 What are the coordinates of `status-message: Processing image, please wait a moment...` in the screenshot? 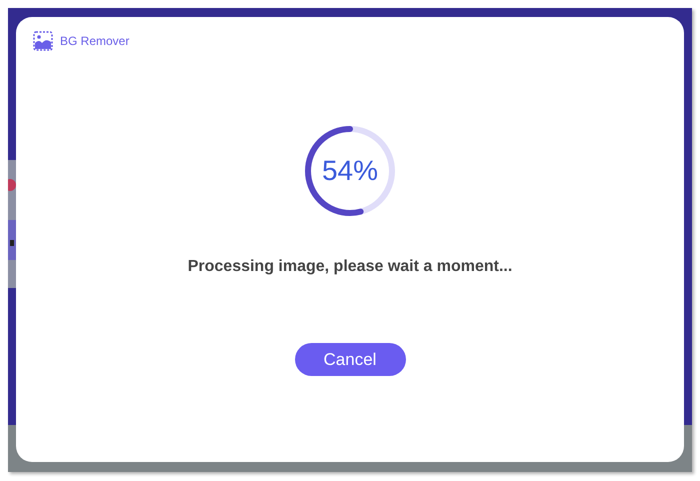 It's located at (350, 267).